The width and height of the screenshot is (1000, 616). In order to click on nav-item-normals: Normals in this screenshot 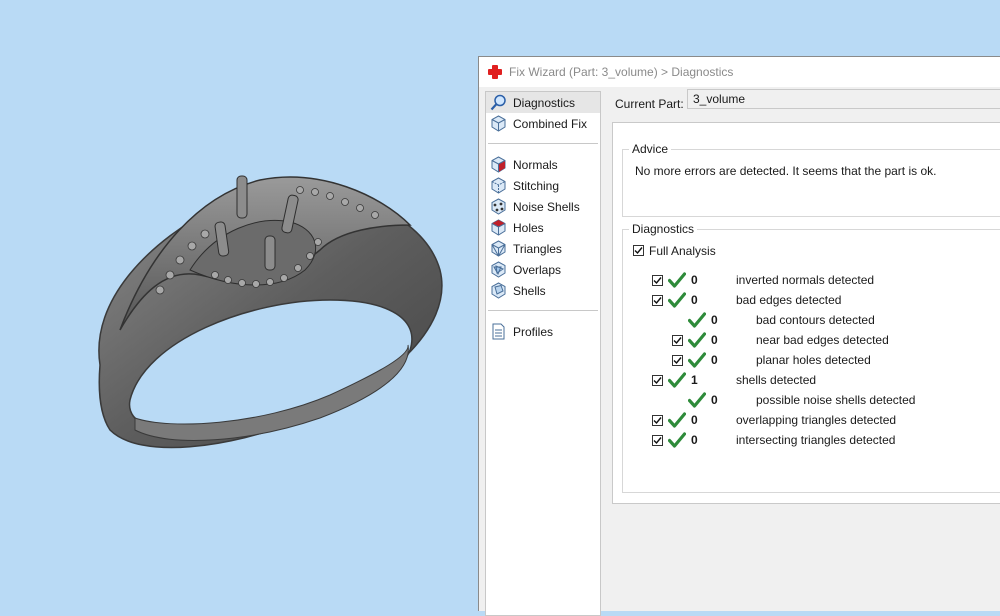, I will do `click(543, 164)`.